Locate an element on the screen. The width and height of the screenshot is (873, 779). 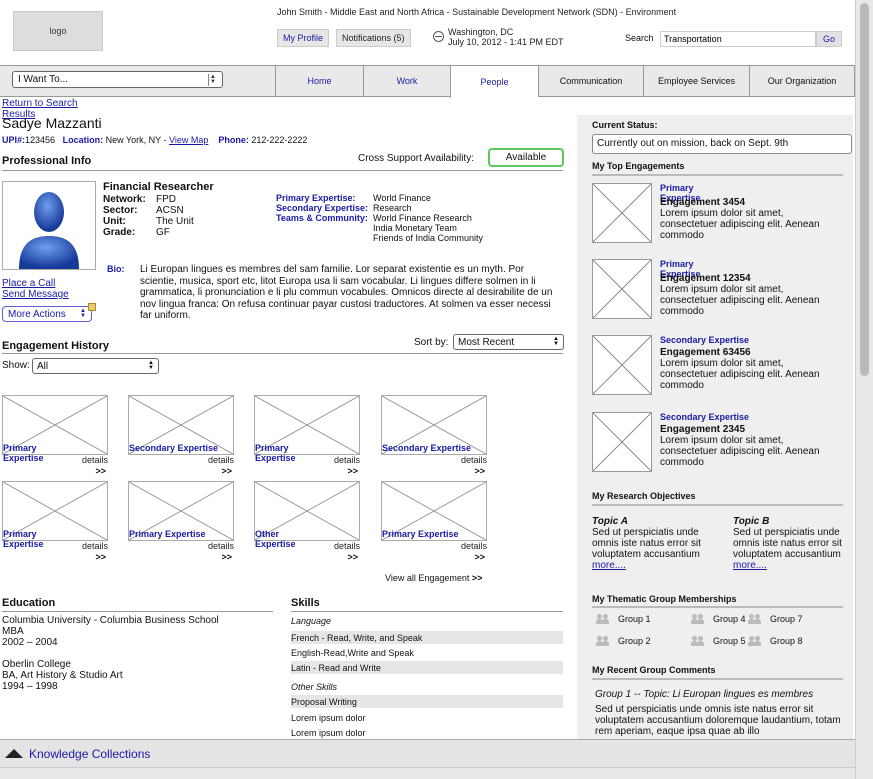
group-item: Group 4 is located at coordinates (718, 619).